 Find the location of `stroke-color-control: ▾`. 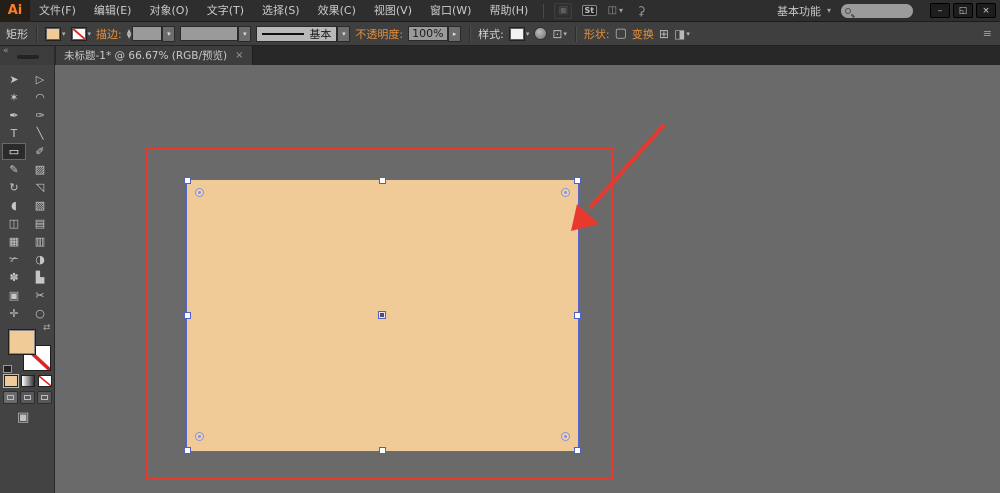

stroke-color-control: ▾ is located at coordinates (80, 33).